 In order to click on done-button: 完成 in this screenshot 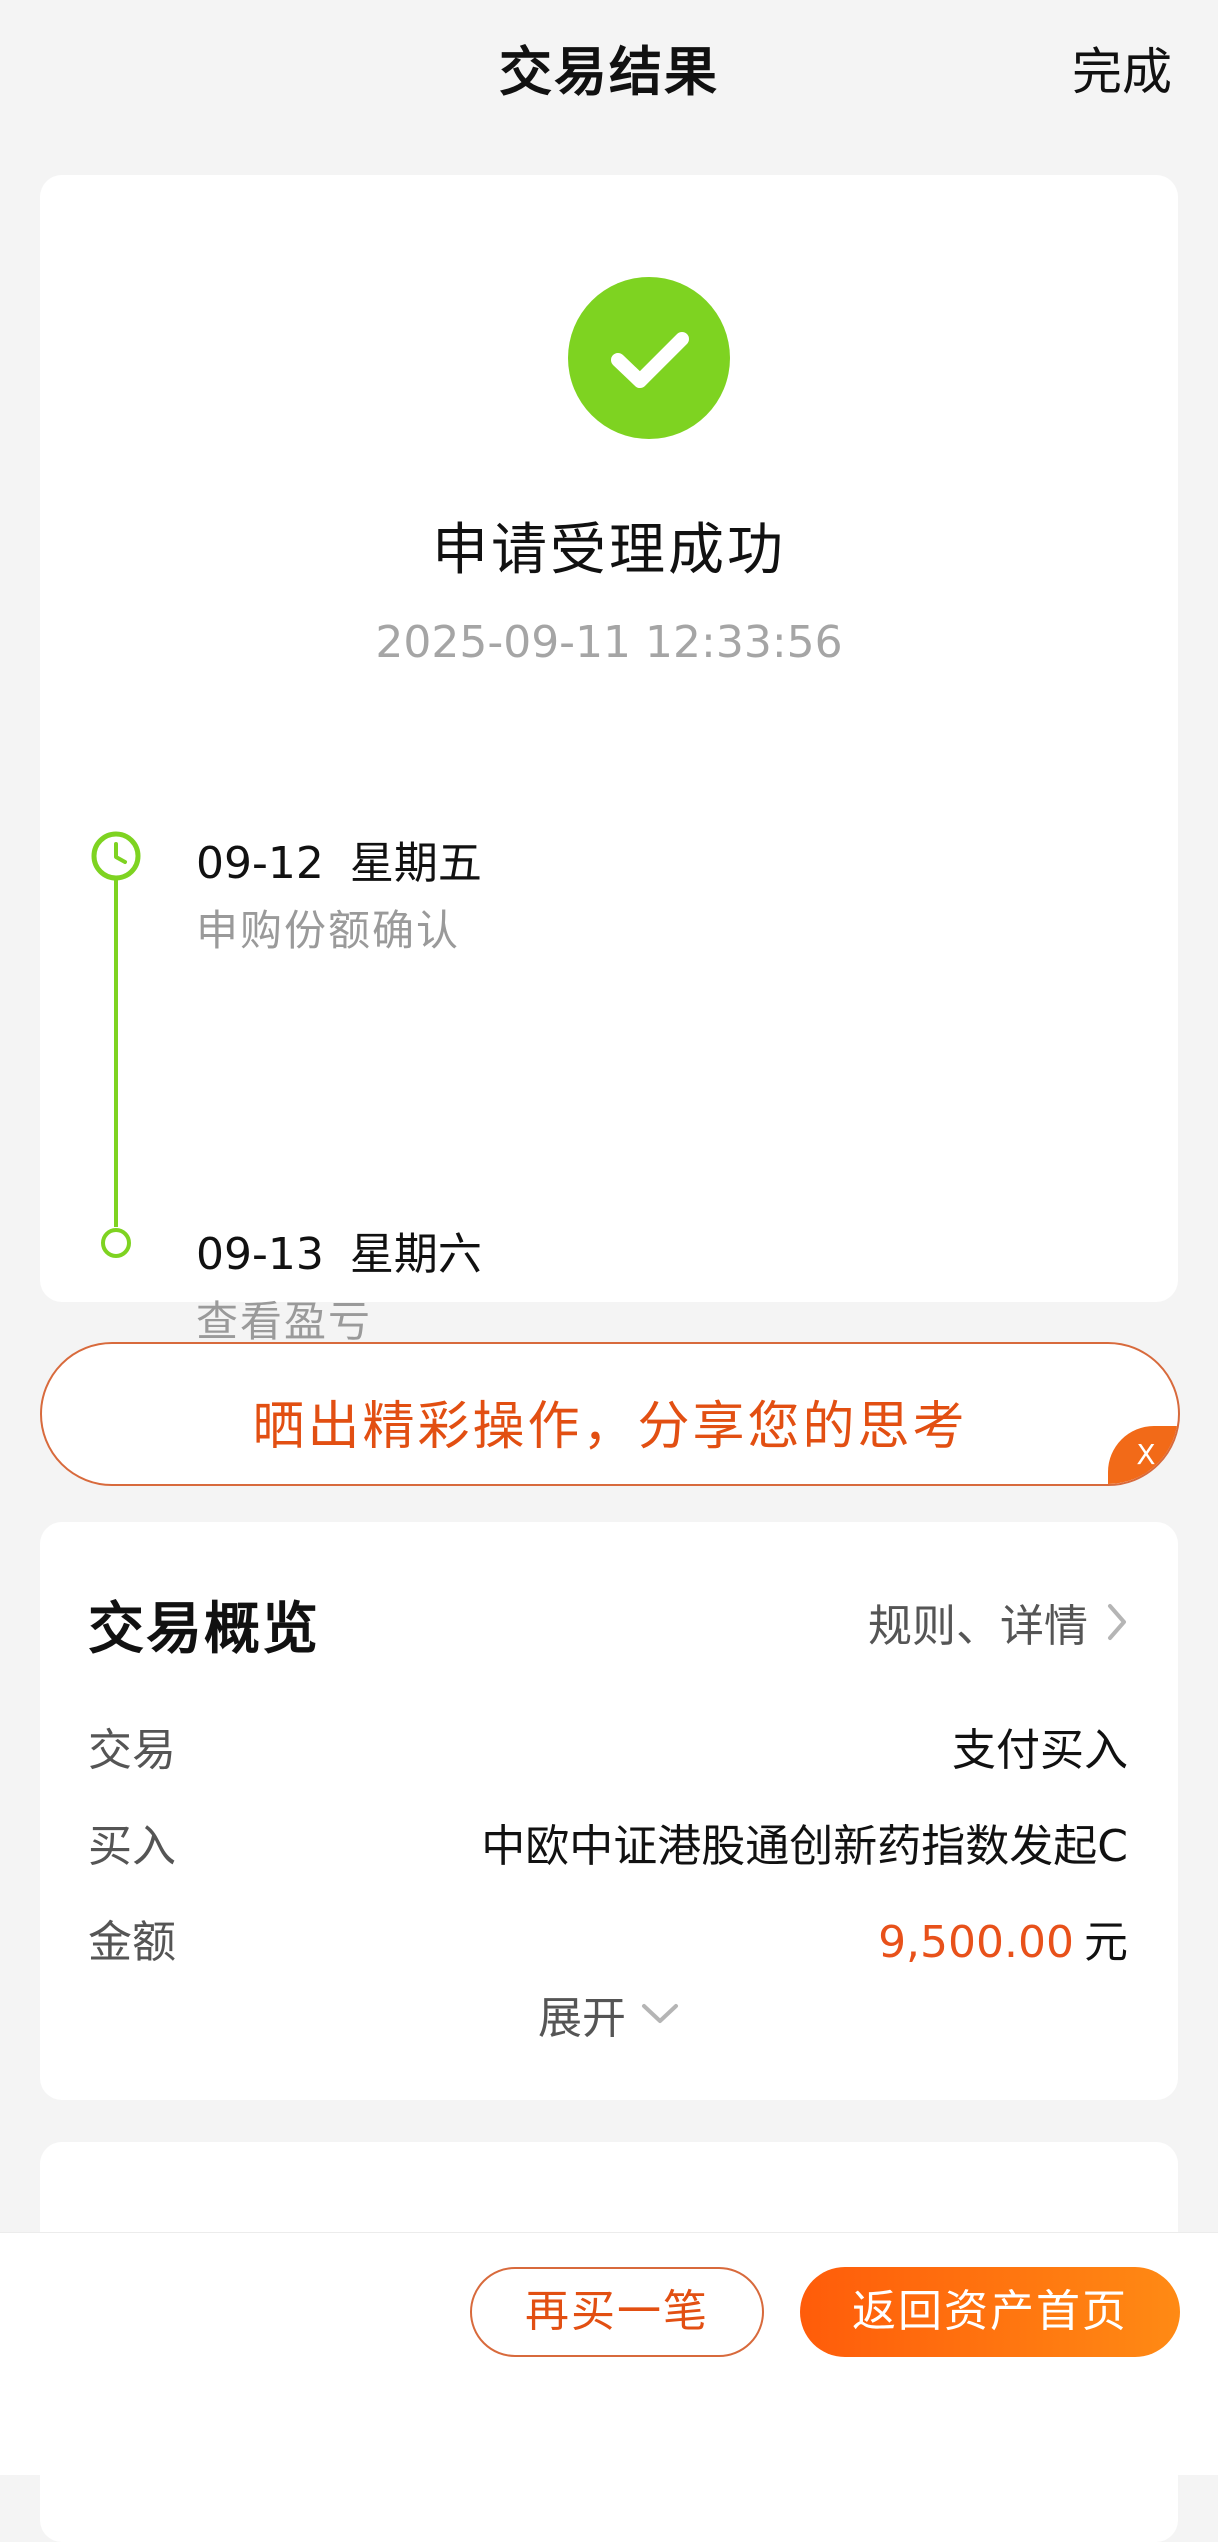, I will do `click(1122, 68)`.